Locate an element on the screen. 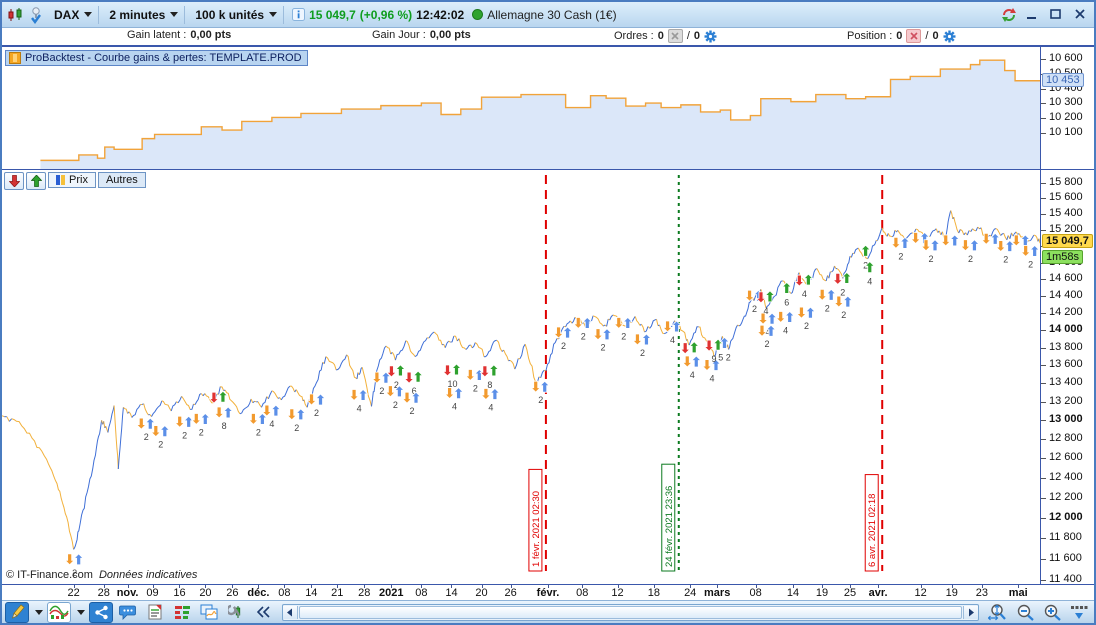  periods-button is located at coordinates (1079, 612).